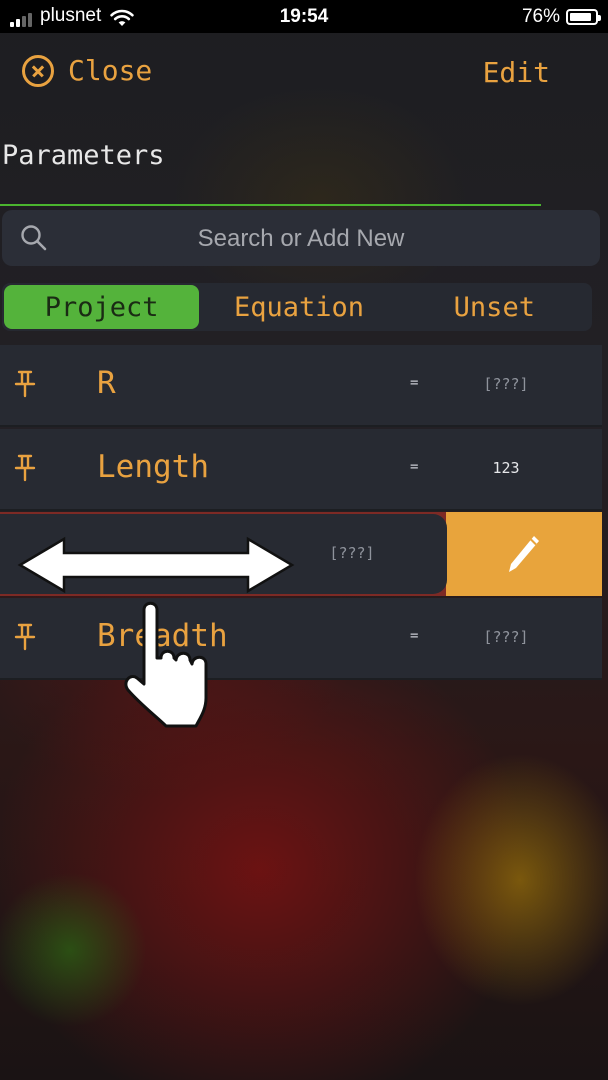  What do you see at coordinates (38, 70) in the screenshot?
I see `close-circle-icon` at bounding box center [38, 70].